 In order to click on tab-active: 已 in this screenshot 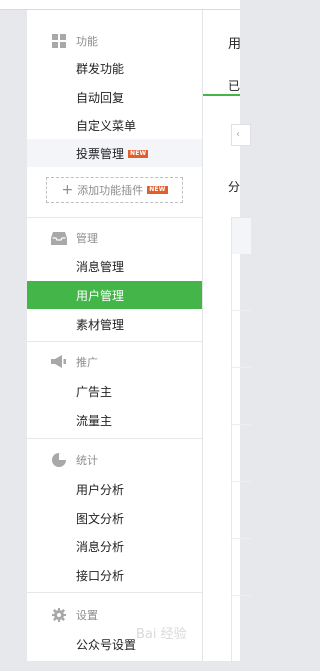, I will do `click(234, 85)`.